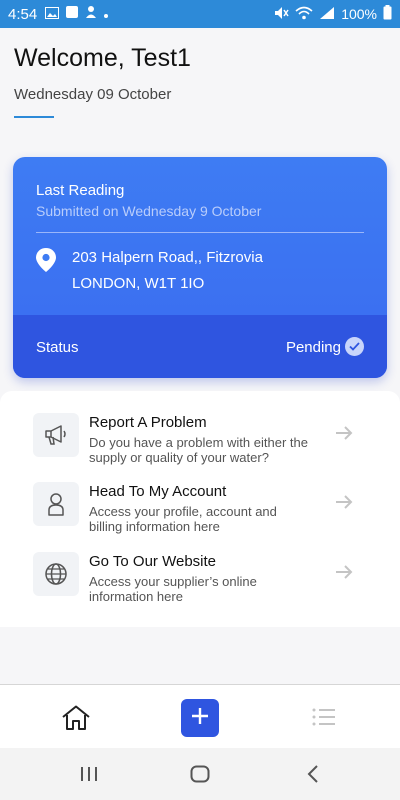 This screenshot has height=800, width=400. What do you see at coordinates (56, 574) in the screenshot?
I see `globe-icon` at bounding box center [56, 574].